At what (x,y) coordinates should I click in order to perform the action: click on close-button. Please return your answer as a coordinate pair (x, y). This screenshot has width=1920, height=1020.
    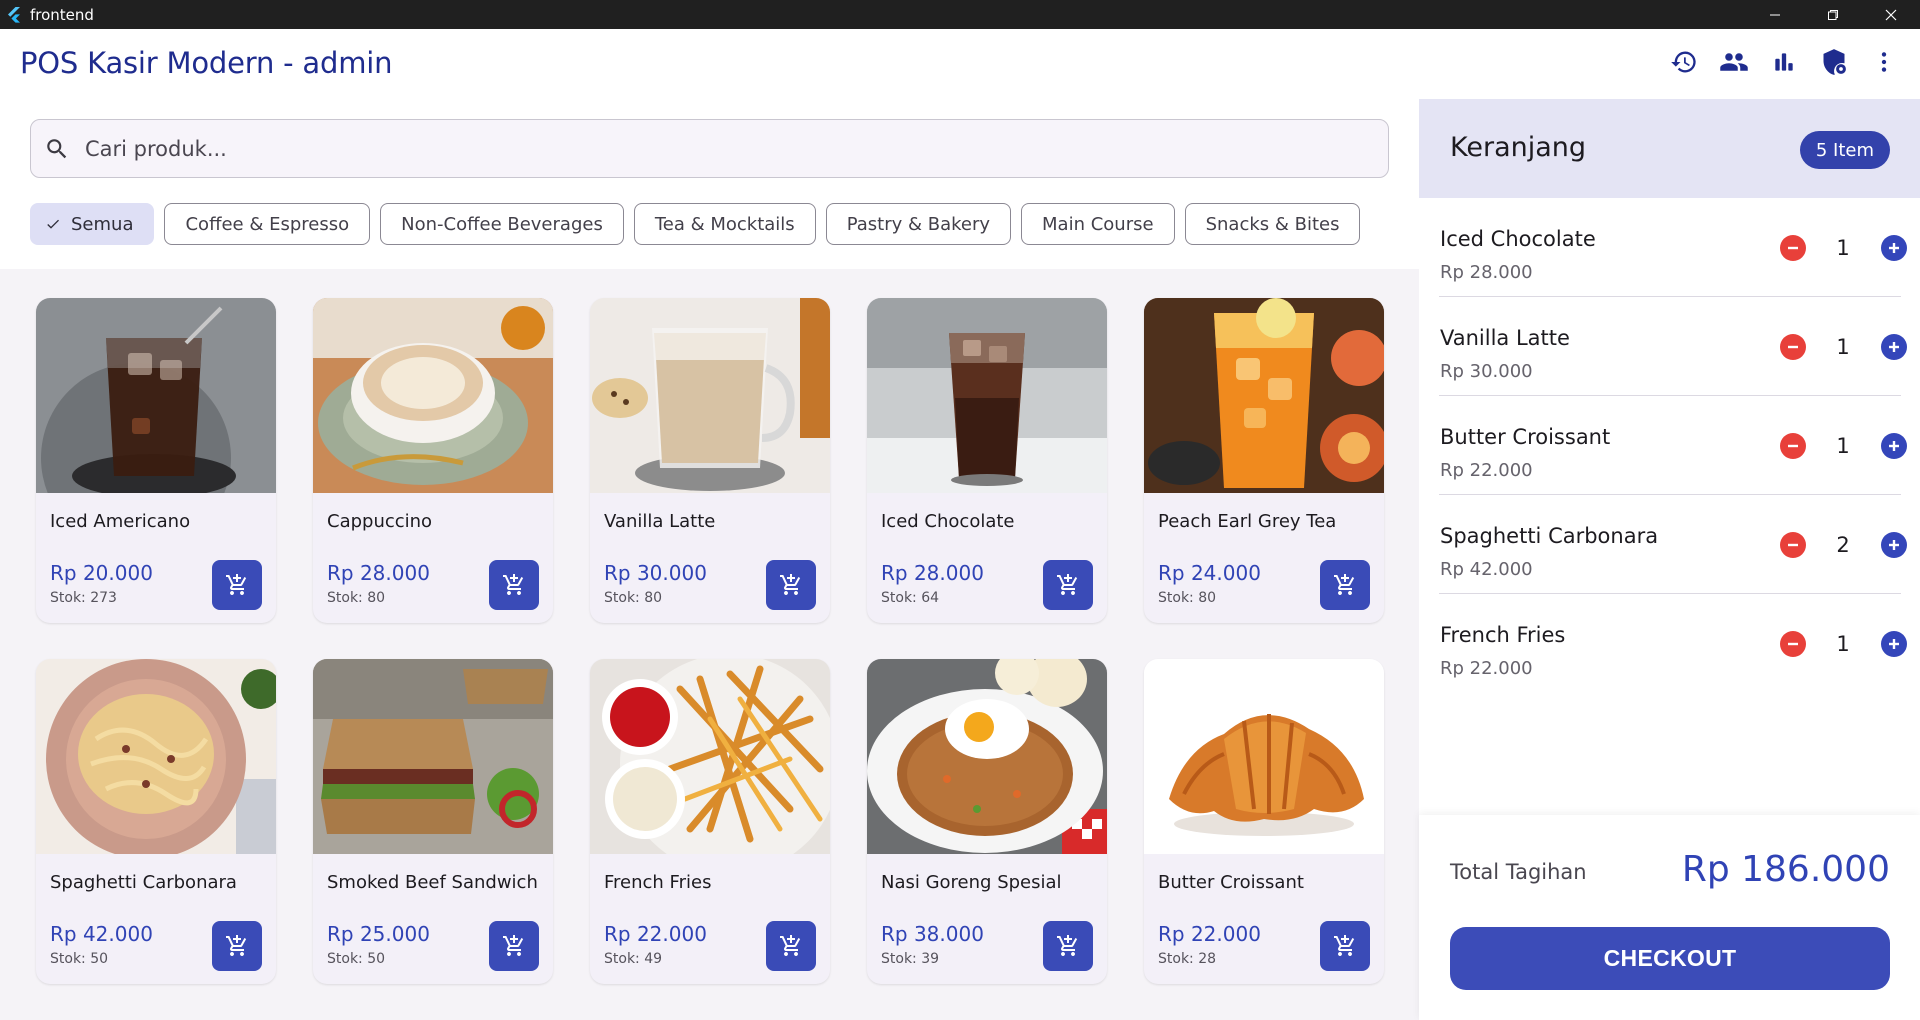
    Looking at the image, I should click on (1891, 14).